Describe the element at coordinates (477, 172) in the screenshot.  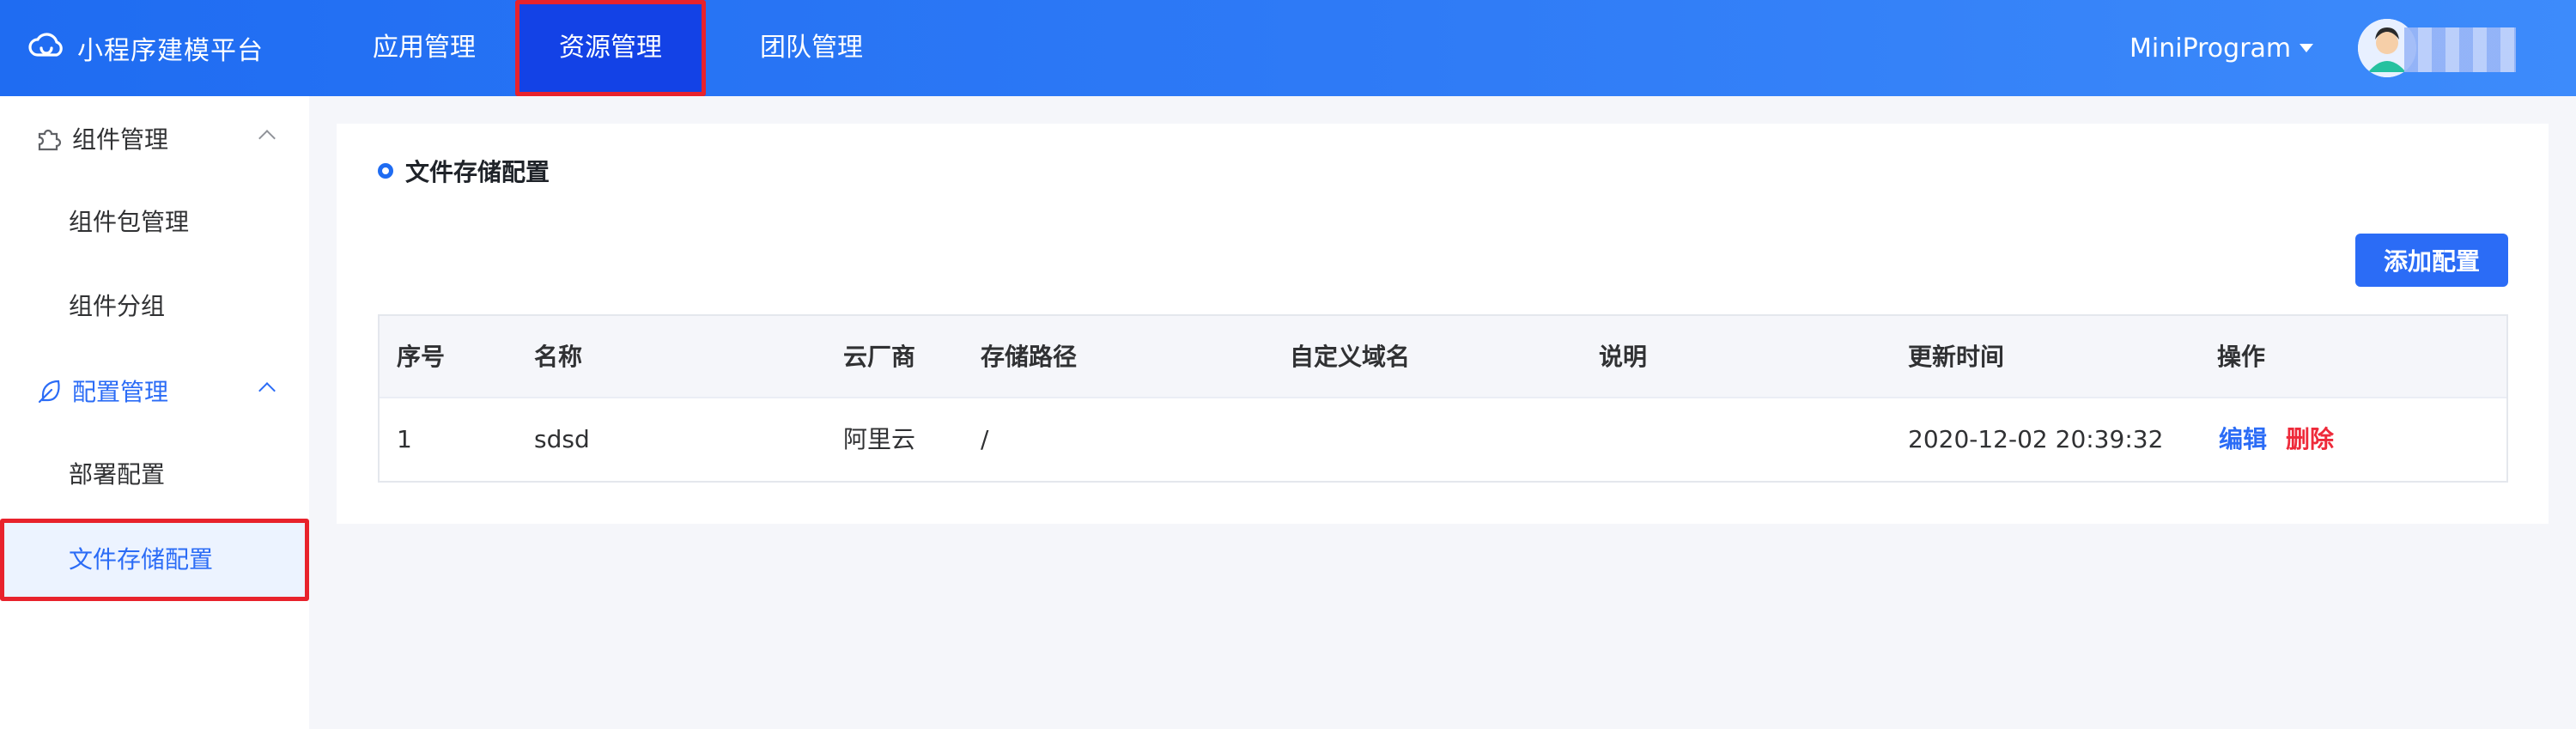
I see `page-title-text: 文件存储配置` at that location.